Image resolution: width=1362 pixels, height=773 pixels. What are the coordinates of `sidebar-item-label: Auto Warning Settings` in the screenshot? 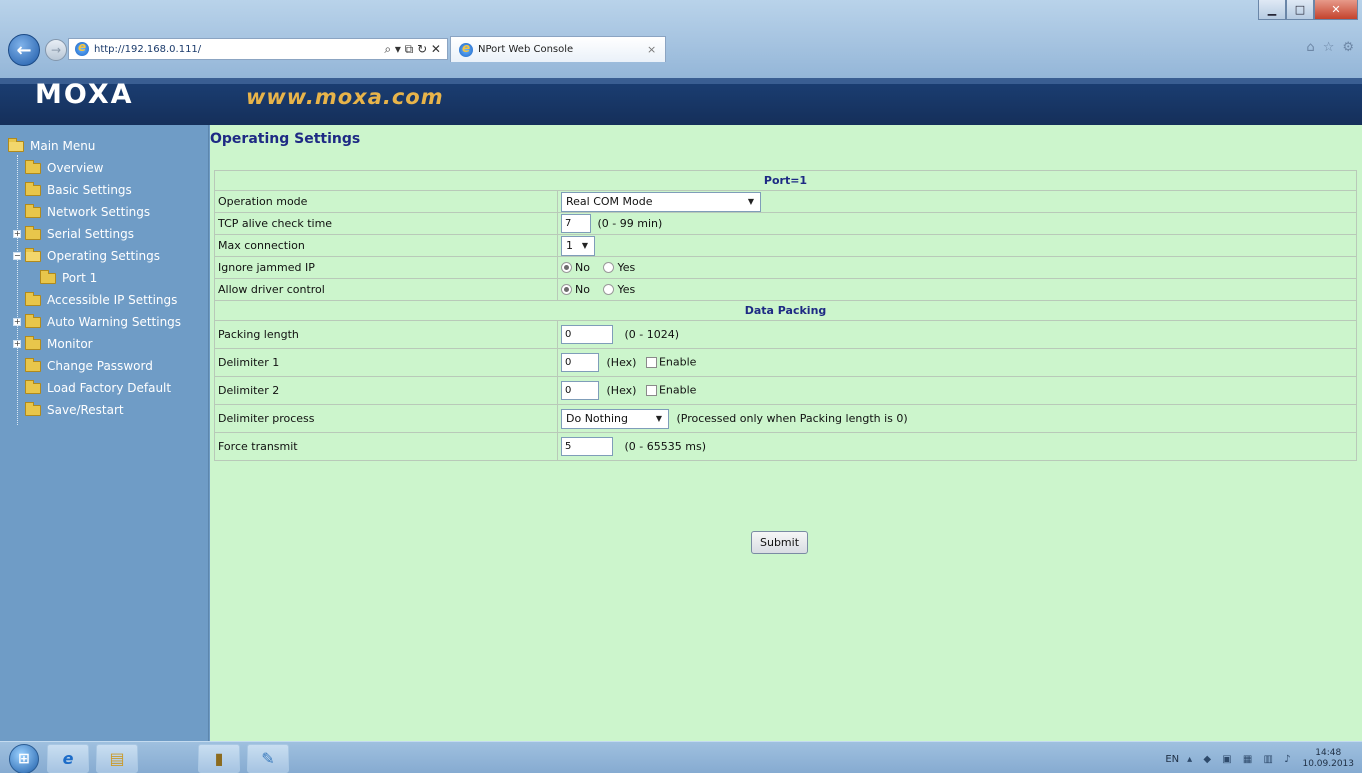 It's located at (114, 322).